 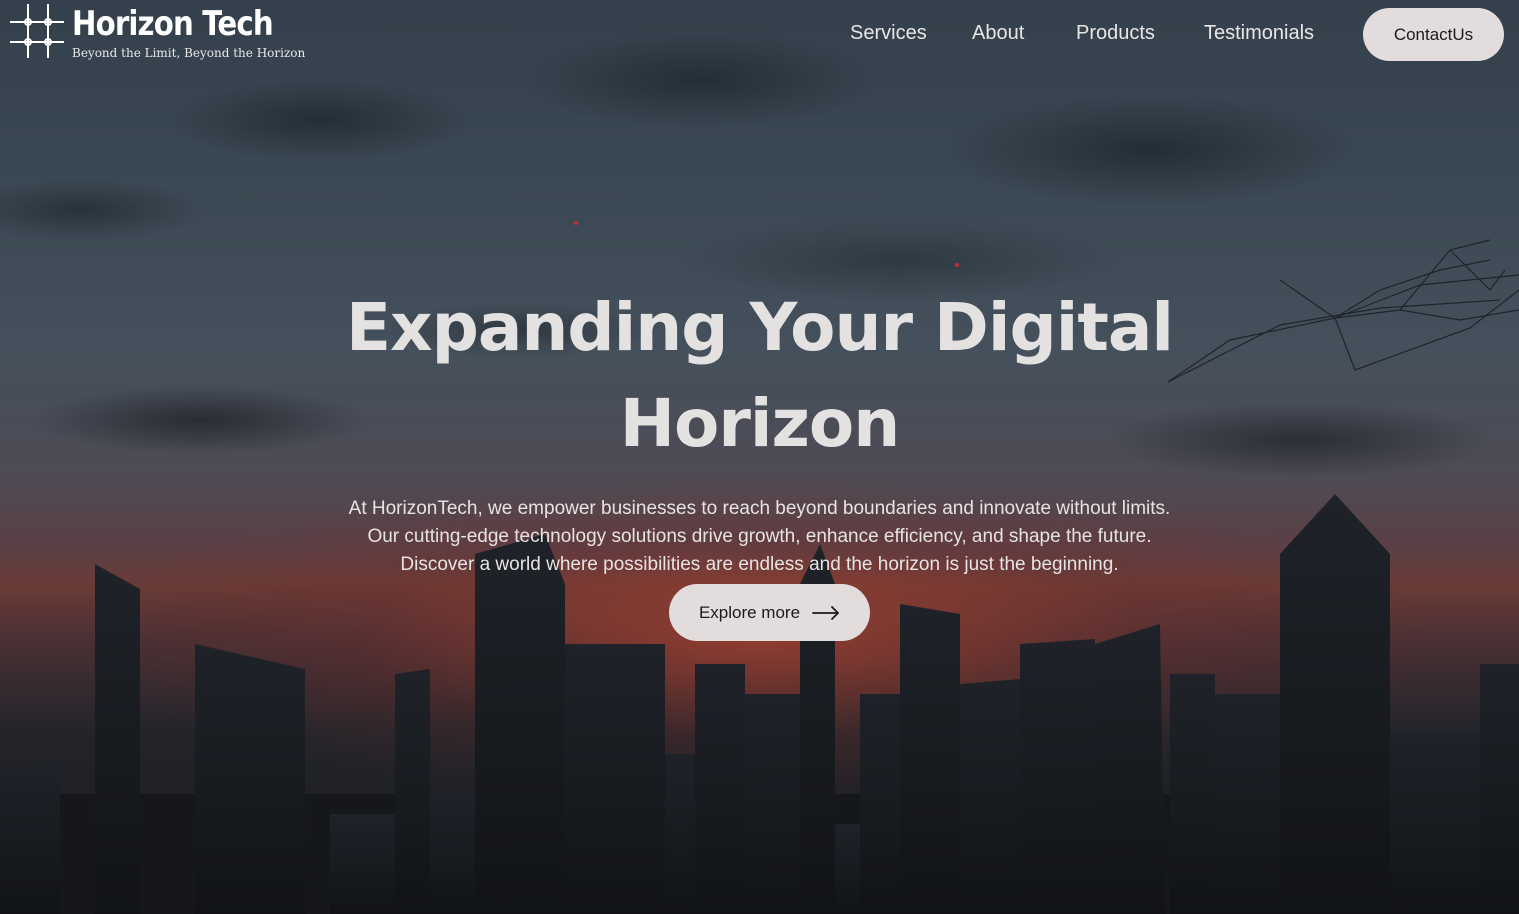 I want to click on explore-more-button: Explore more, so click(x=769, y=612).